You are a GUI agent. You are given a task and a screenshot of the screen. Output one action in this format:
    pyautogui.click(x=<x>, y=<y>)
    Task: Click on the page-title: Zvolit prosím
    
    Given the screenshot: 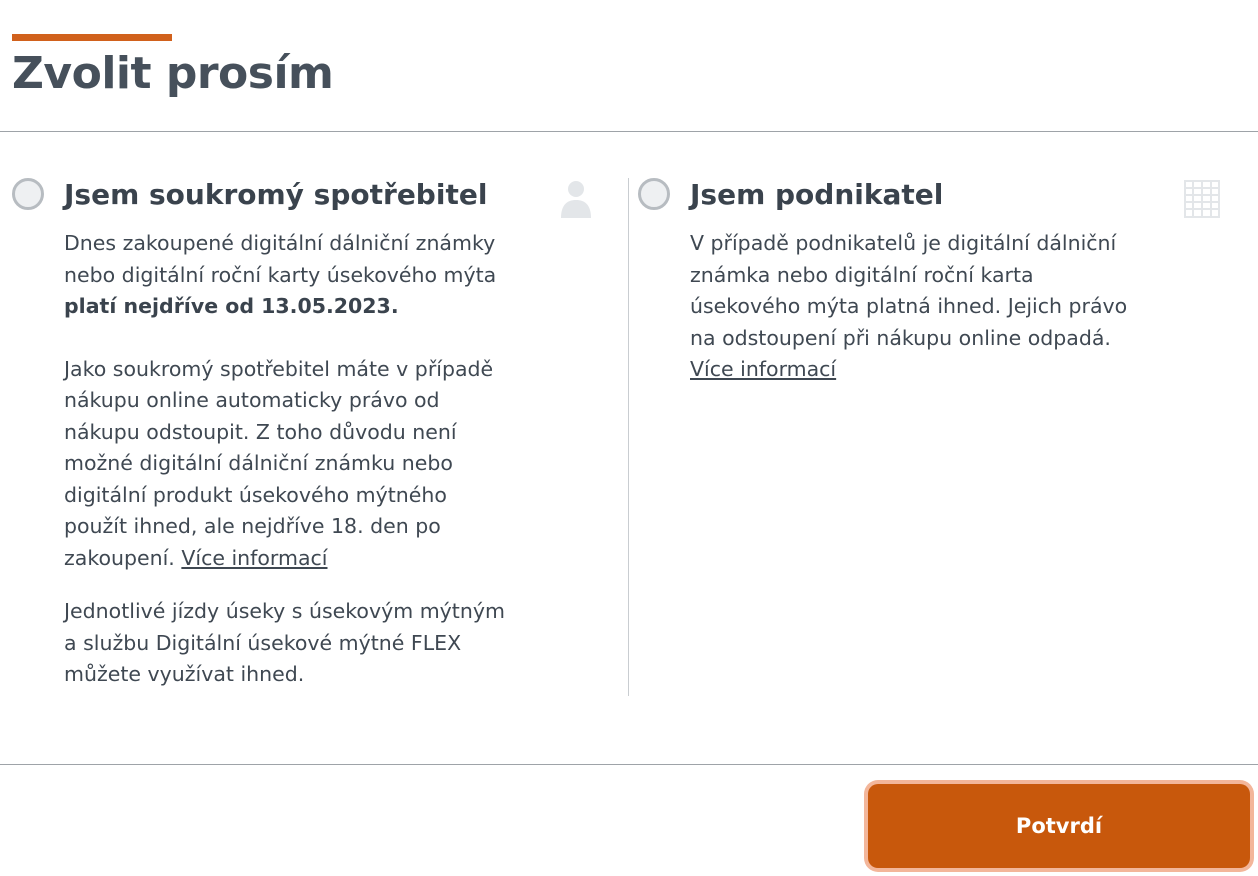 What is the action you would take?
    pyautogui.click(x=173, y=73)
    